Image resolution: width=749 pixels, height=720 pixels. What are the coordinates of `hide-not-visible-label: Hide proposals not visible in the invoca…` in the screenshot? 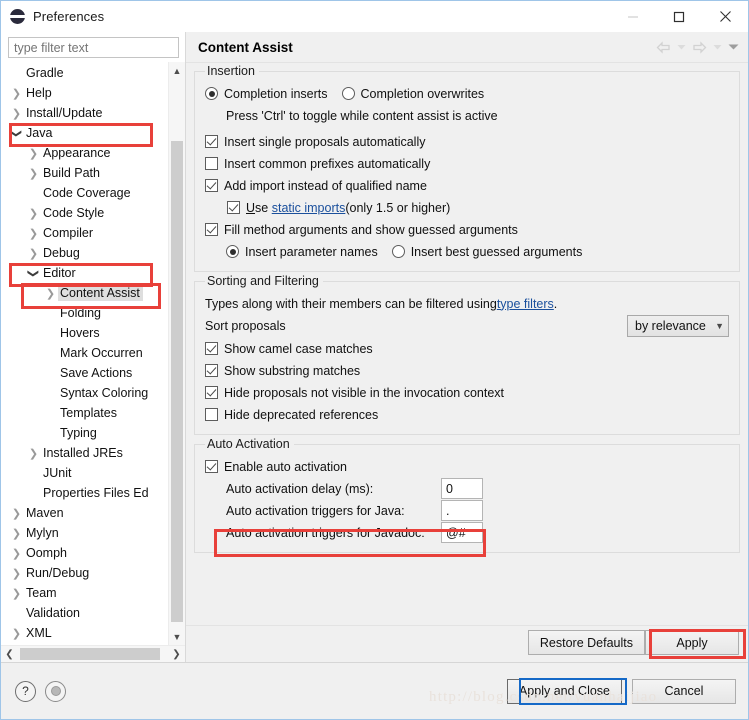 It's located at (364, 393).